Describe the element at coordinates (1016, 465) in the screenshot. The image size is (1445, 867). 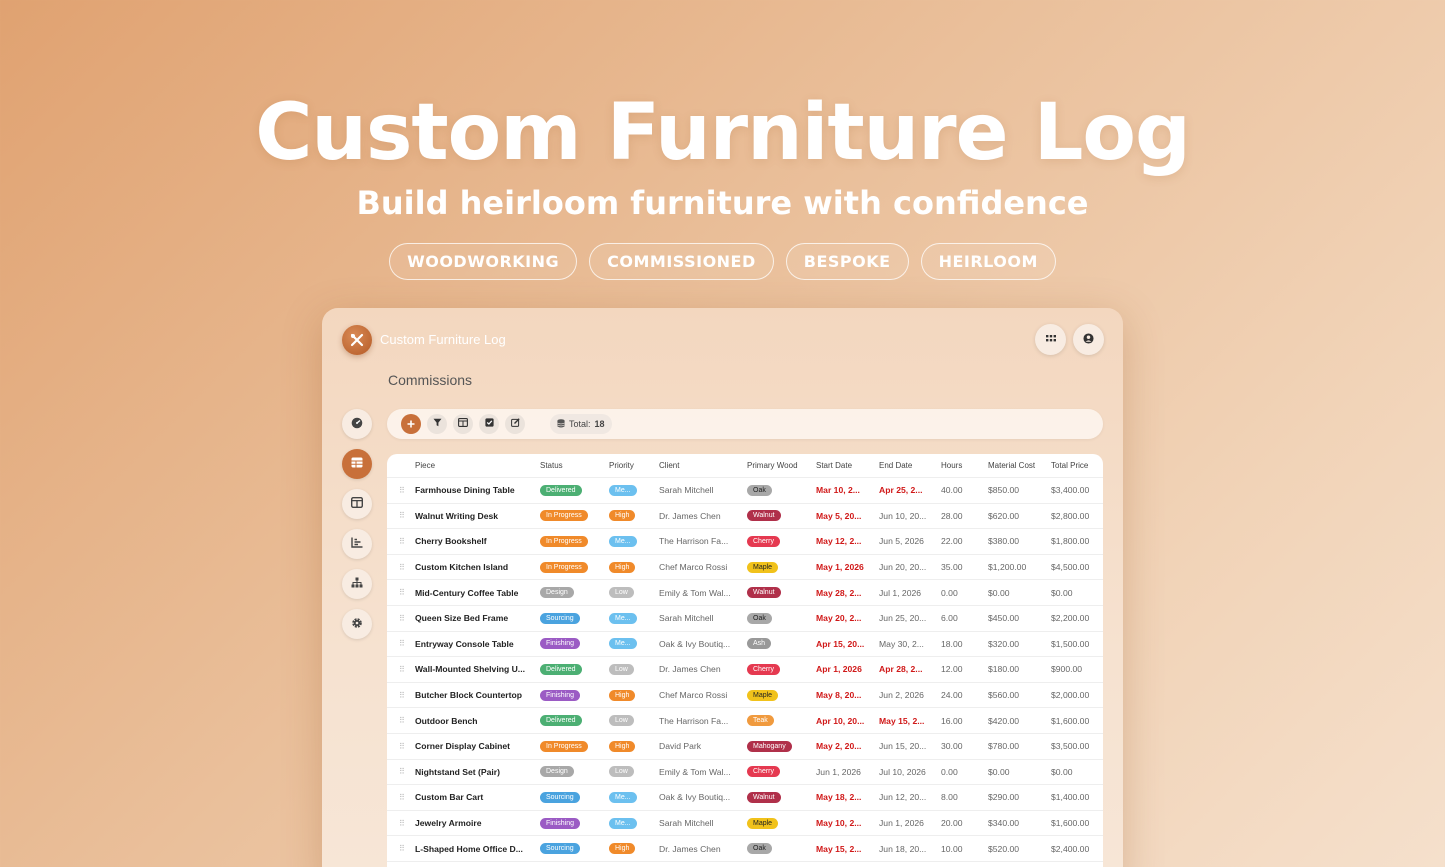
I see `column-header-material-cost: Material Cost` at that location.